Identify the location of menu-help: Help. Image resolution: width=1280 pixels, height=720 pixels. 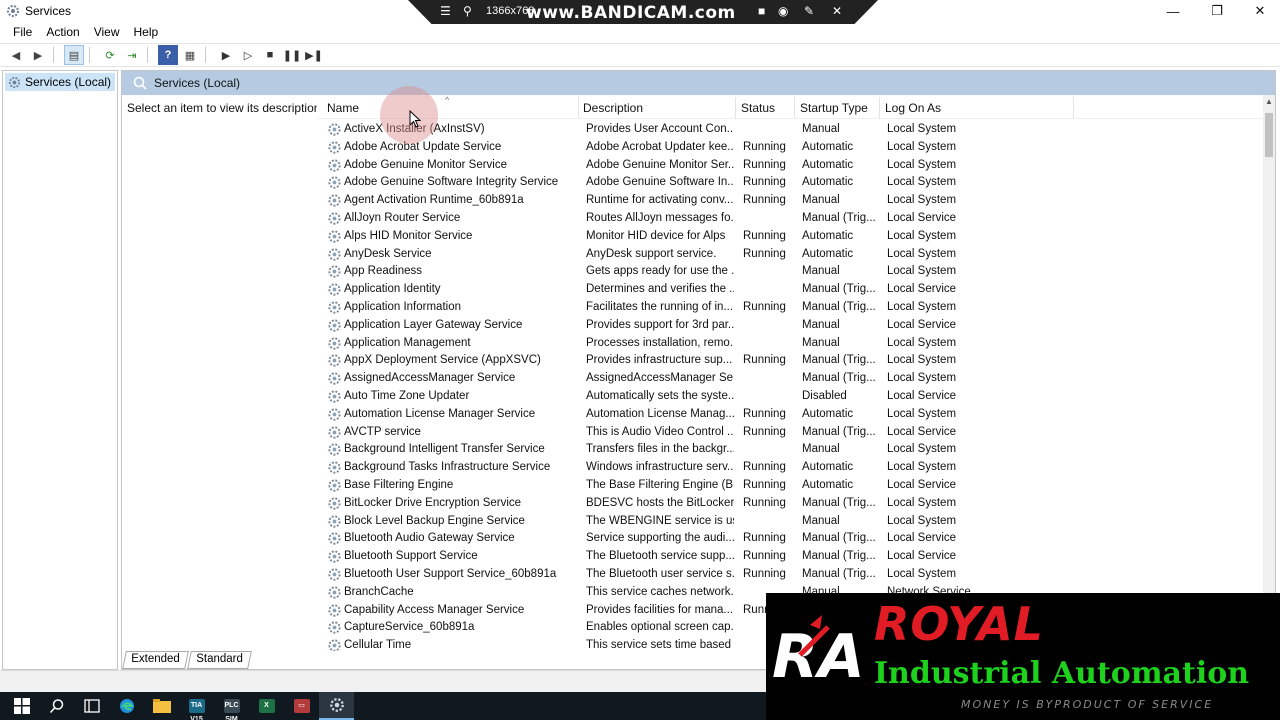
(146, 32).